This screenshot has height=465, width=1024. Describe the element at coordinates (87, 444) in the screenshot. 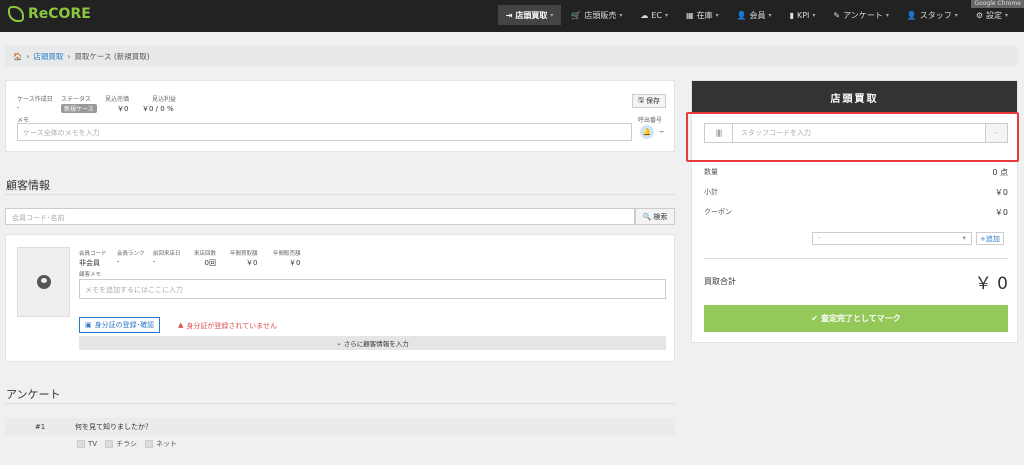

I see `option-tv: TV` at that location.